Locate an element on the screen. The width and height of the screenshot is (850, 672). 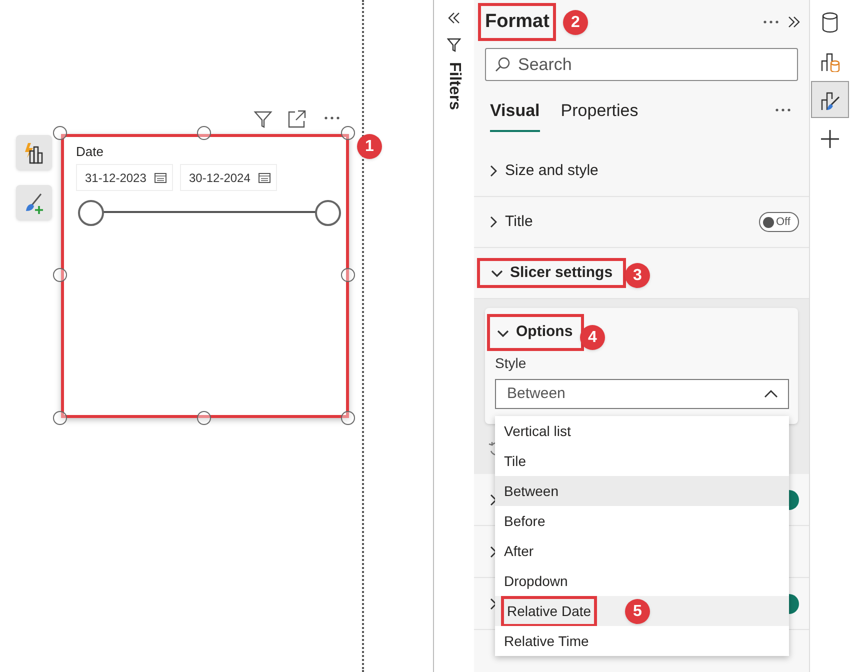
toggle-switch: Off is located at coordinates (779, 222).